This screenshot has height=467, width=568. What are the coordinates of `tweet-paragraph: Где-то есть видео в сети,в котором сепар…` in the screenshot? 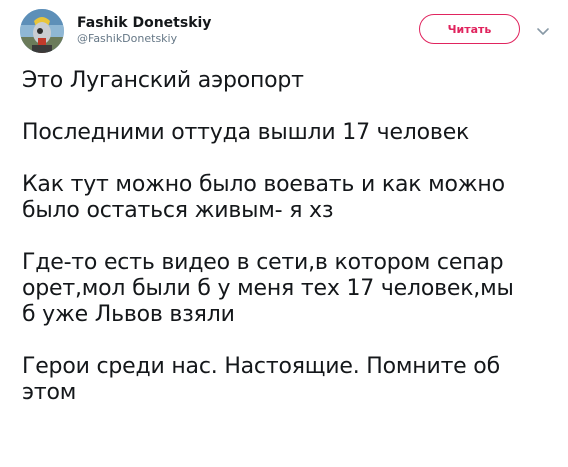 It's located at (268, 288).